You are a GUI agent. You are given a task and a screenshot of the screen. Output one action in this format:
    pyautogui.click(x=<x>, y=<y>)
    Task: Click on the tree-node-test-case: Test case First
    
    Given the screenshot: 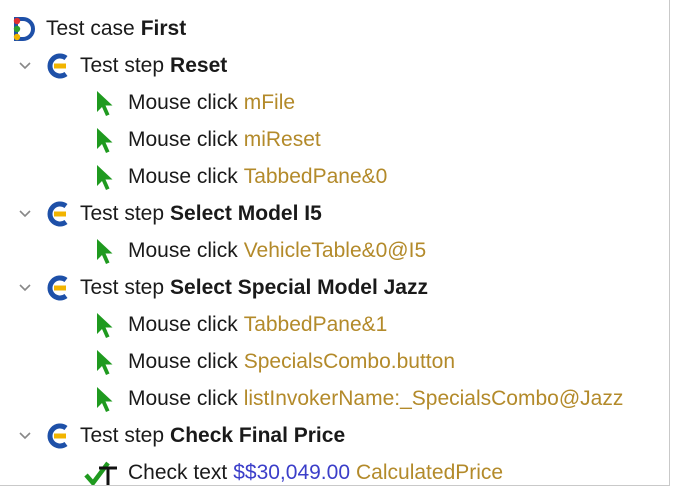 What is the action you would take?
    pyautogui.click(x=334, y=28)
    